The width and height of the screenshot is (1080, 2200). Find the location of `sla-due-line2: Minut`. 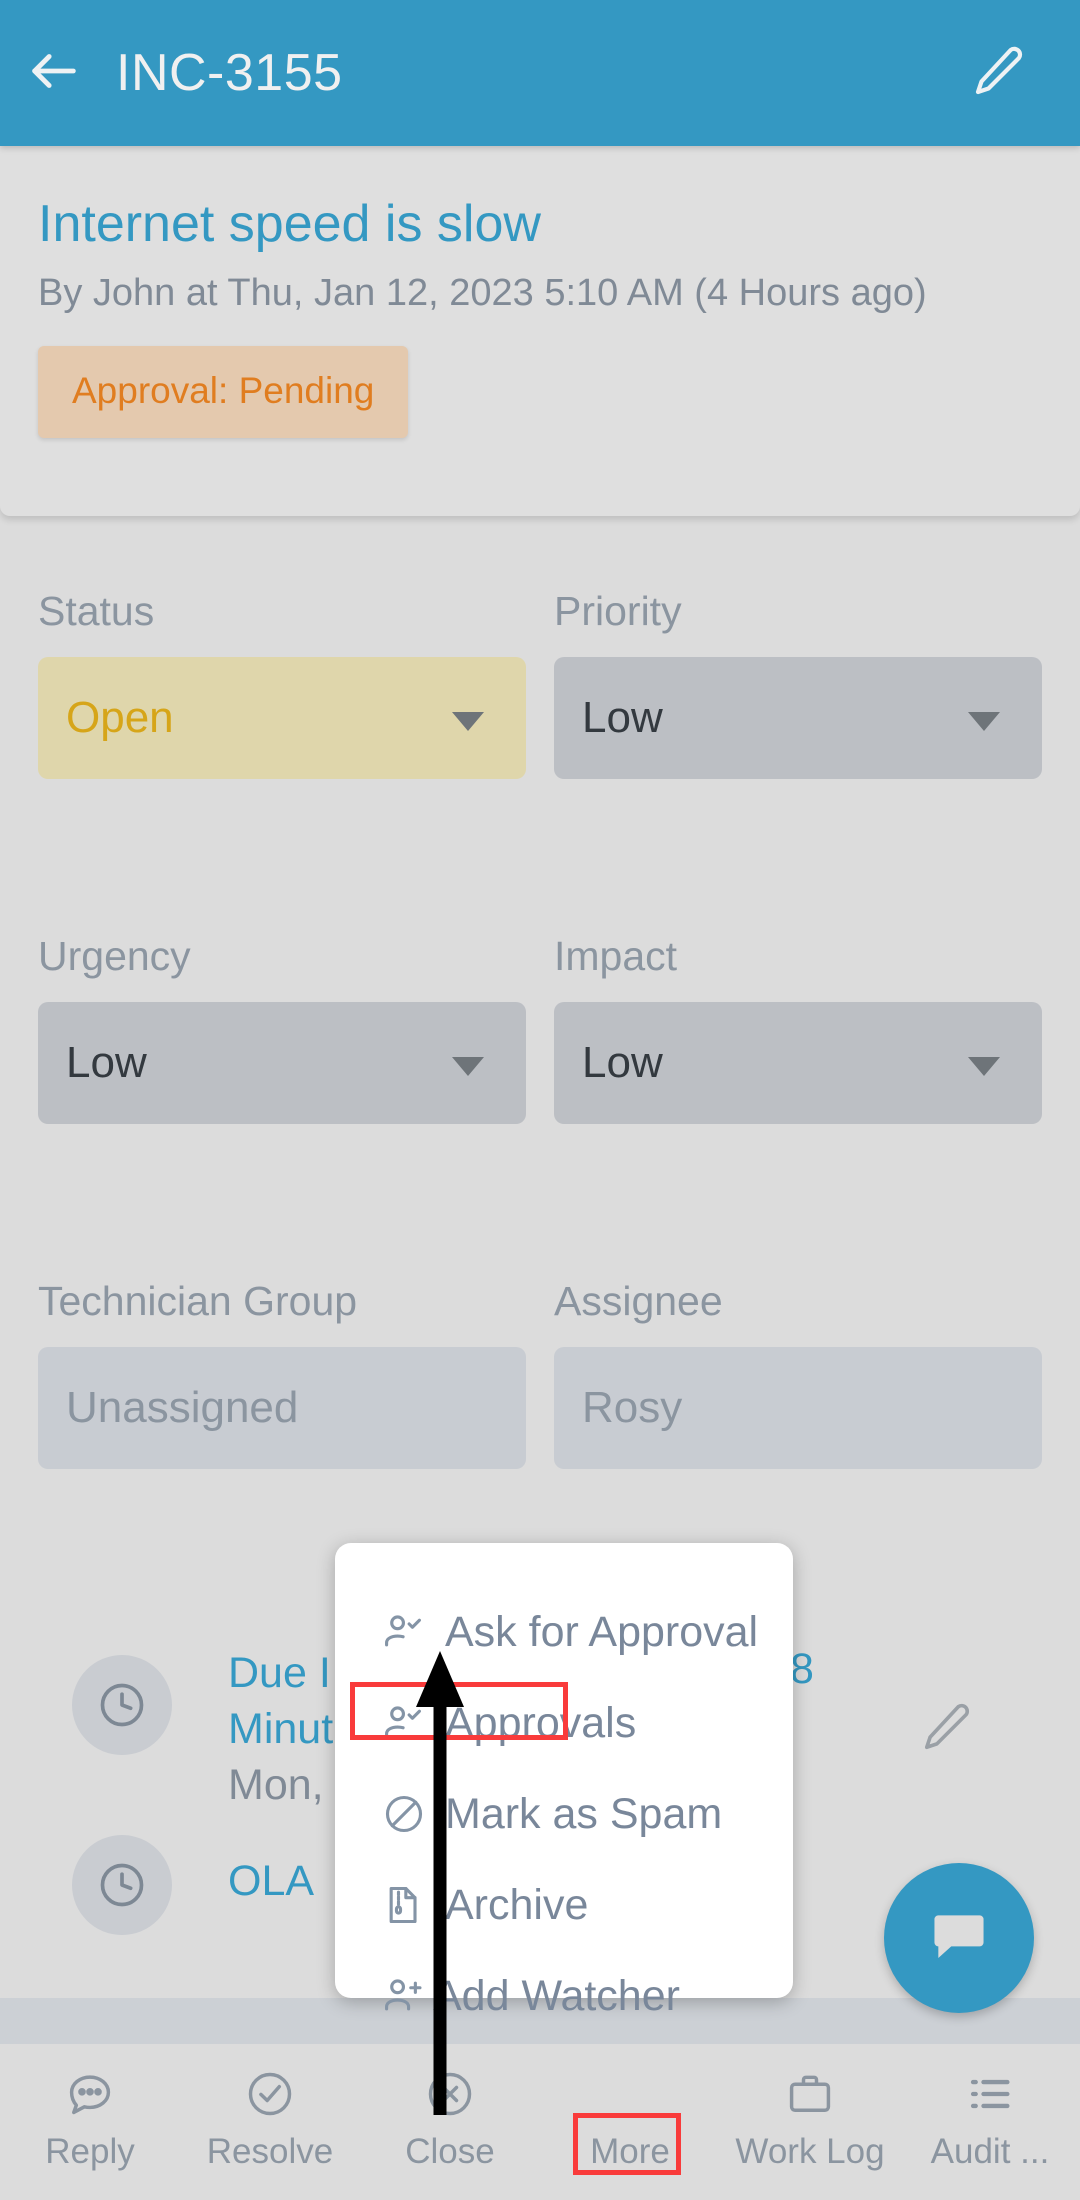

sla-due-line2: Minut is located at coordinates (281, 1729).